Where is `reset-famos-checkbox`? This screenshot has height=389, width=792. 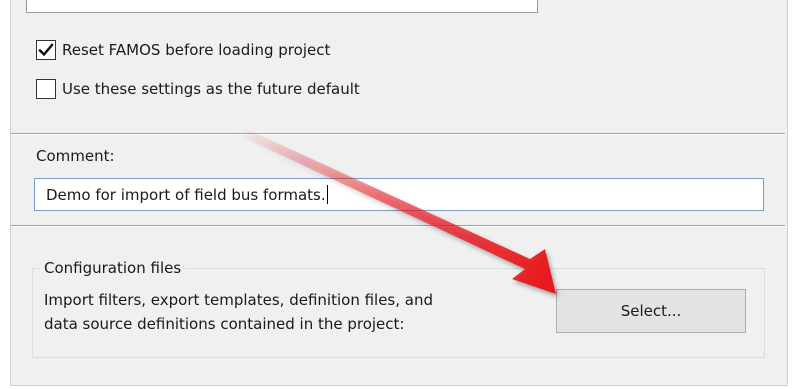
reset-famos-checkbox is located at coordinates (46, 50).